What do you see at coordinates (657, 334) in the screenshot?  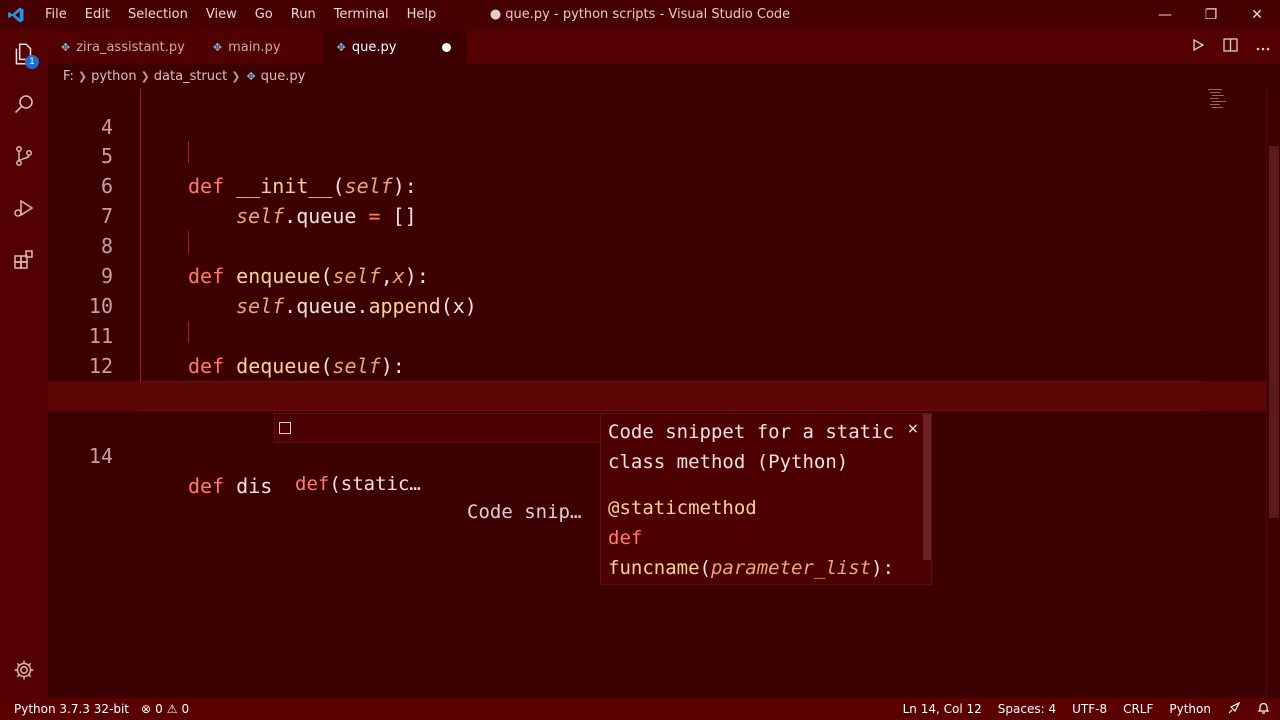 I see `code-line: 11 def dequeue(self):` at bounding box center [657, 334].